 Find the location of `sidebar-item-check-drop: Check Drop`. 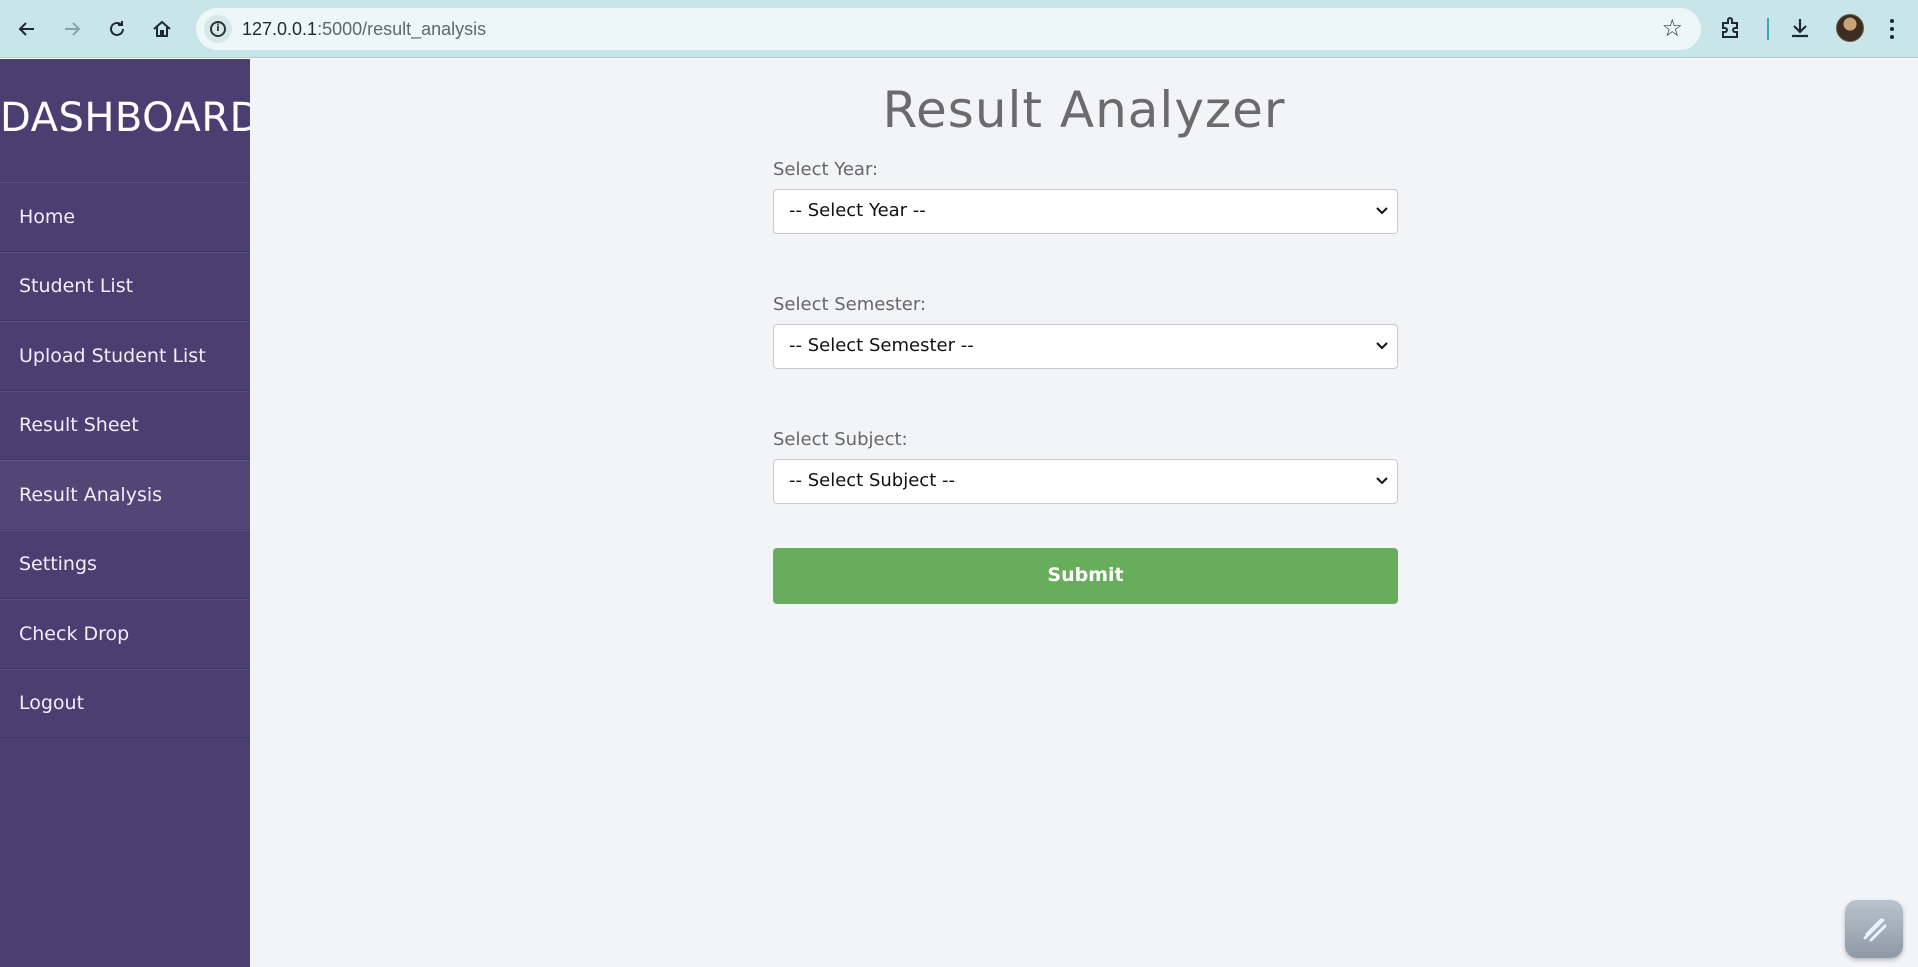

sidebar-item-check-drop: Check Drop is located at coordinates (125, 634).